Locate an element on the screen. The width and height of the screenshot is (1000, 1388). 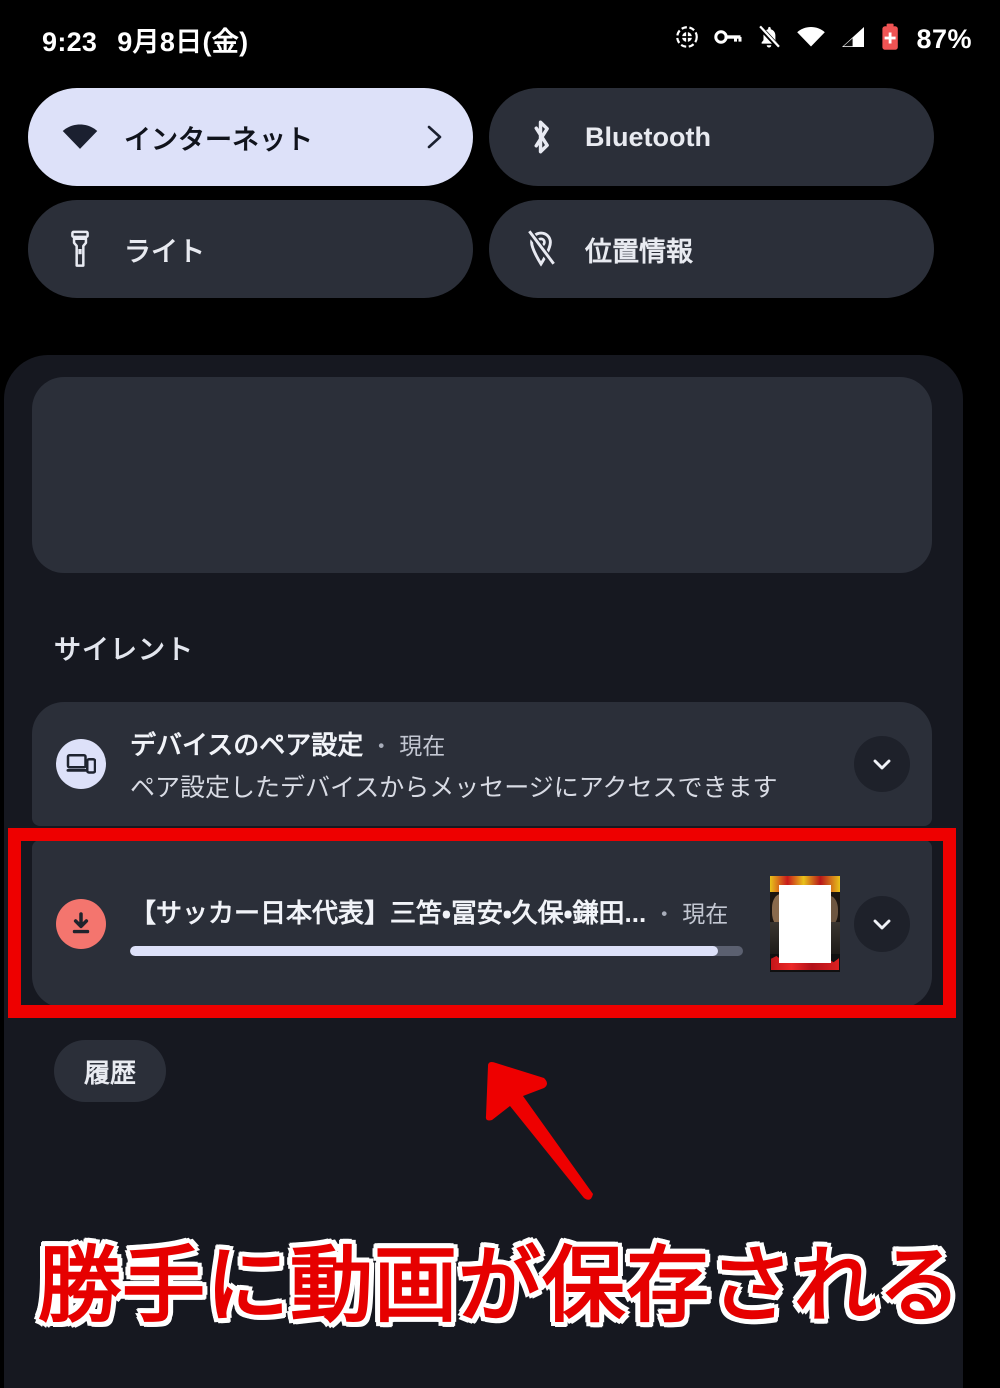
notification-row: 【サッカー日本代表】三笘・冨安・久保・鎌田... ・ 現在 is located at coordinates (482, 924).